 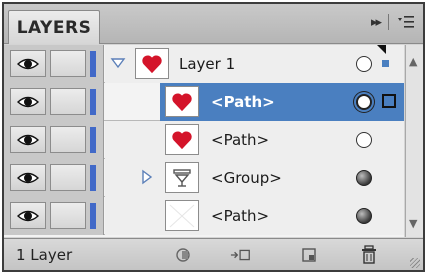 What do you see at coordinates (213, 24) in the screenshot?
I see `panel-tab-bar: LAYERS ▸▸` at bounding box center [213, 24].